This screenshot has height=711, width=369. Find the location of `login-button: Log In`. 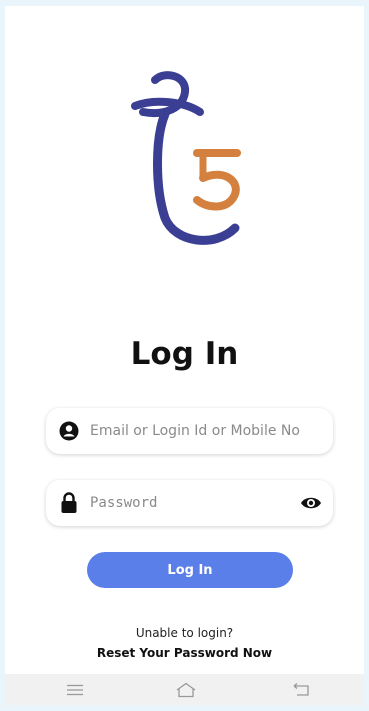

login-button: Log In is located at coordinates (190, 570).